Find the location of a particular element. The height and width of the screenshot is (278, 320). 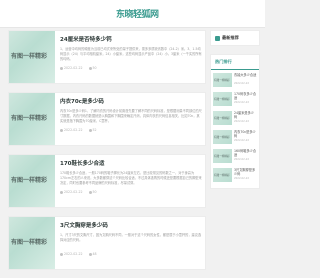

hot-item-info: 衣袖大多少合适 2022-02-22 is located at coordinates (245, 80).